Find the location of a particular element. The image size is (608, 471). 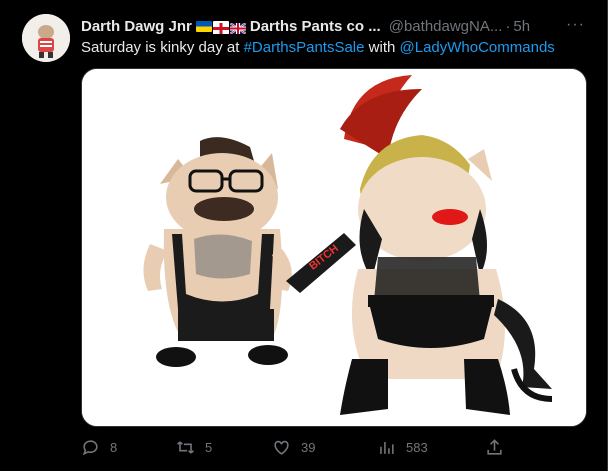

retweet-count: 5 is located at coordinates (209, 447).